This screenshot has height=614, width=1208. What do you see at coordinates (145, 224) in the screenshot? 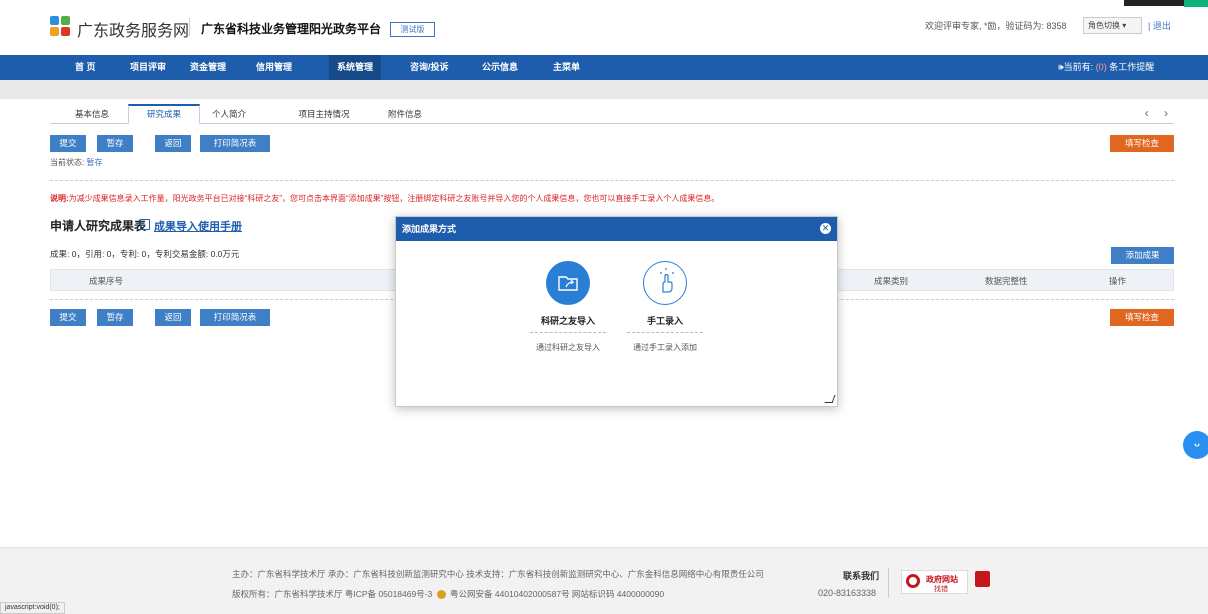
I see `manual-book-icon` at bounding box center [145, 224].